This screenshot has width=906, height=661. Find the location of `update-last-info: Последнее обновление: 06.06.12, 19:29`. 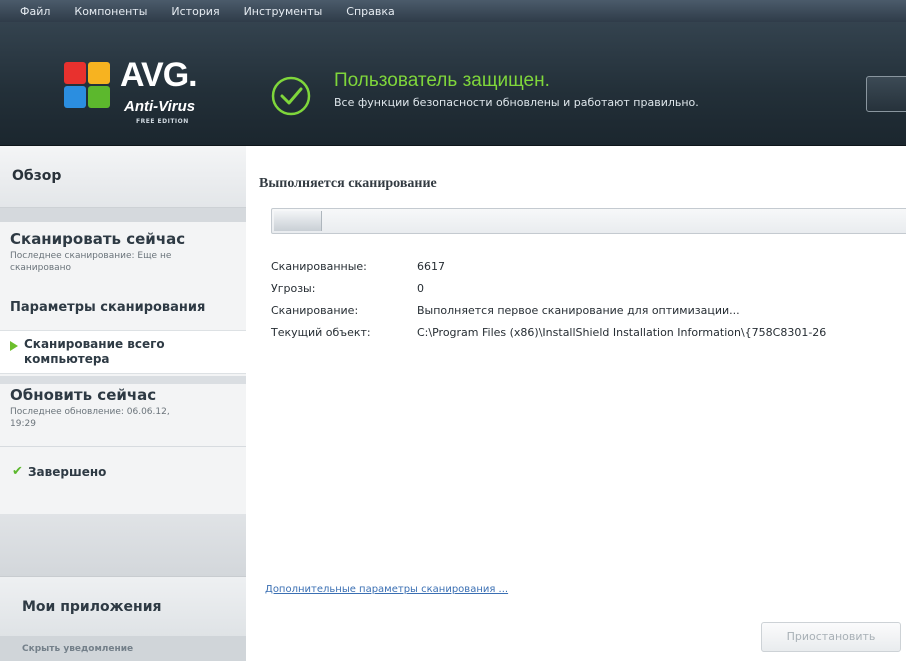

update-last-info: Последнее обновление: 06.06.12, 19:29 is located at coordinates (90, 418).